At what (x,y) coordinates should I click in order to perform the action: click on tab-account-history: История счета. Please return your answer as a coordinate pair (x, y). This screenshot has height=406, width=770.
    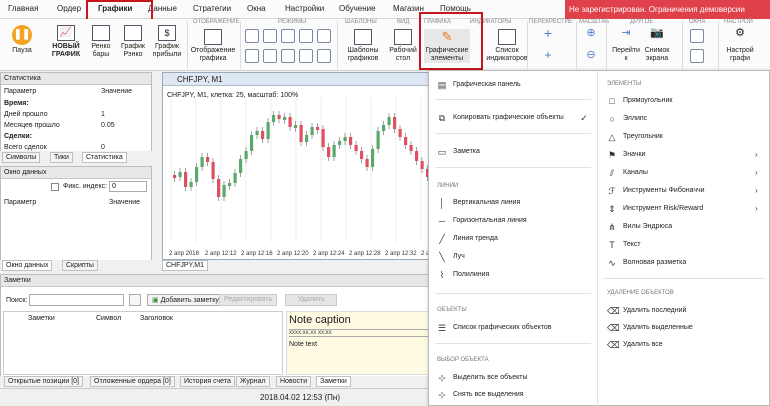
    Looking at the image, I should click on (207, 381).